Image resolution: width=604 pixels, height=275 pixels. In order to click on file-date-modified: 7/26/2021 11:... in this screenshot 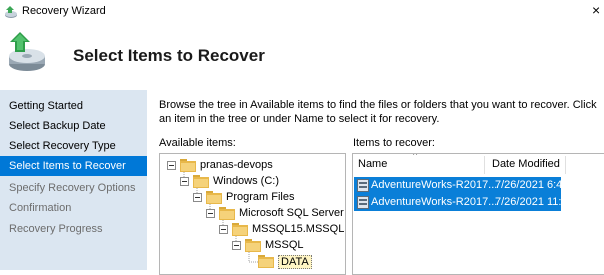, I will do `click(533, 202)`.